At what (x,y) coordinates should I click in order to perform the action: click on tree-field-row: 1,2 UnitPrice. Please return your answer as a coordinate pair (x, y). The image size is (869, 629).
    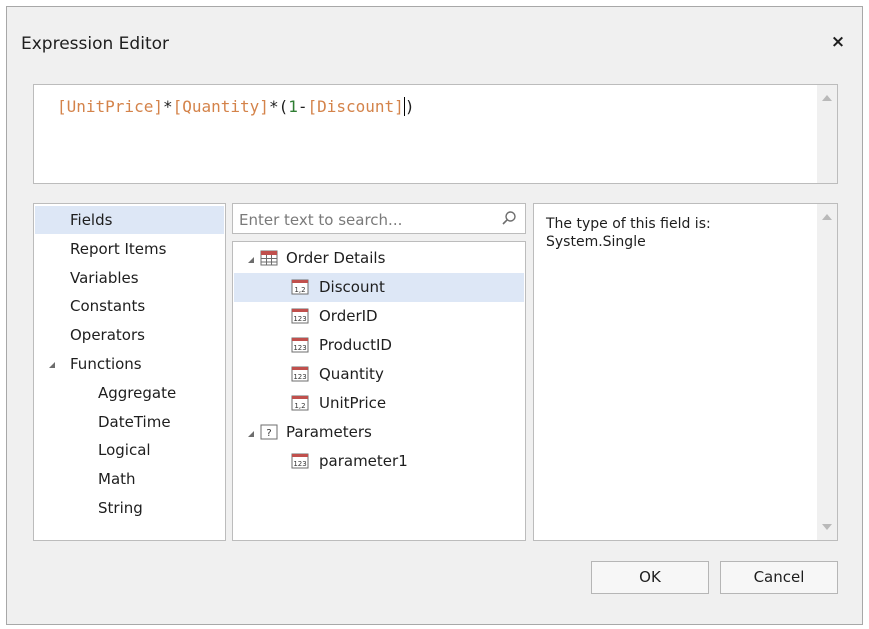
    Looking at the image, I should click on (379, 403).